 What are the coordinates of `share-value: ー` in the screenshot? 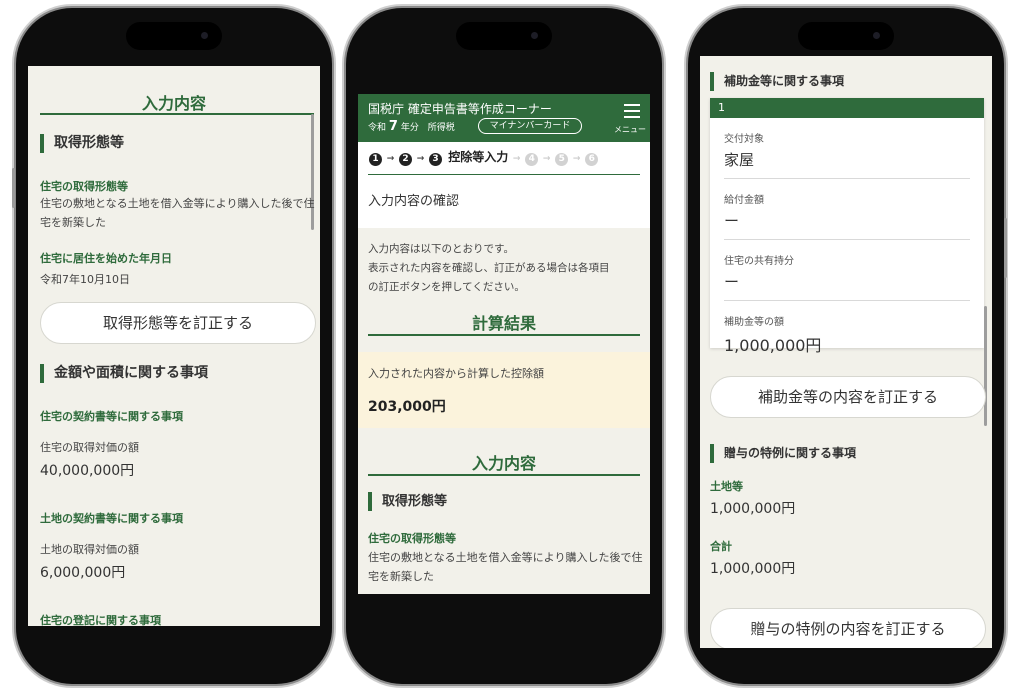 It's located at (732, 282).